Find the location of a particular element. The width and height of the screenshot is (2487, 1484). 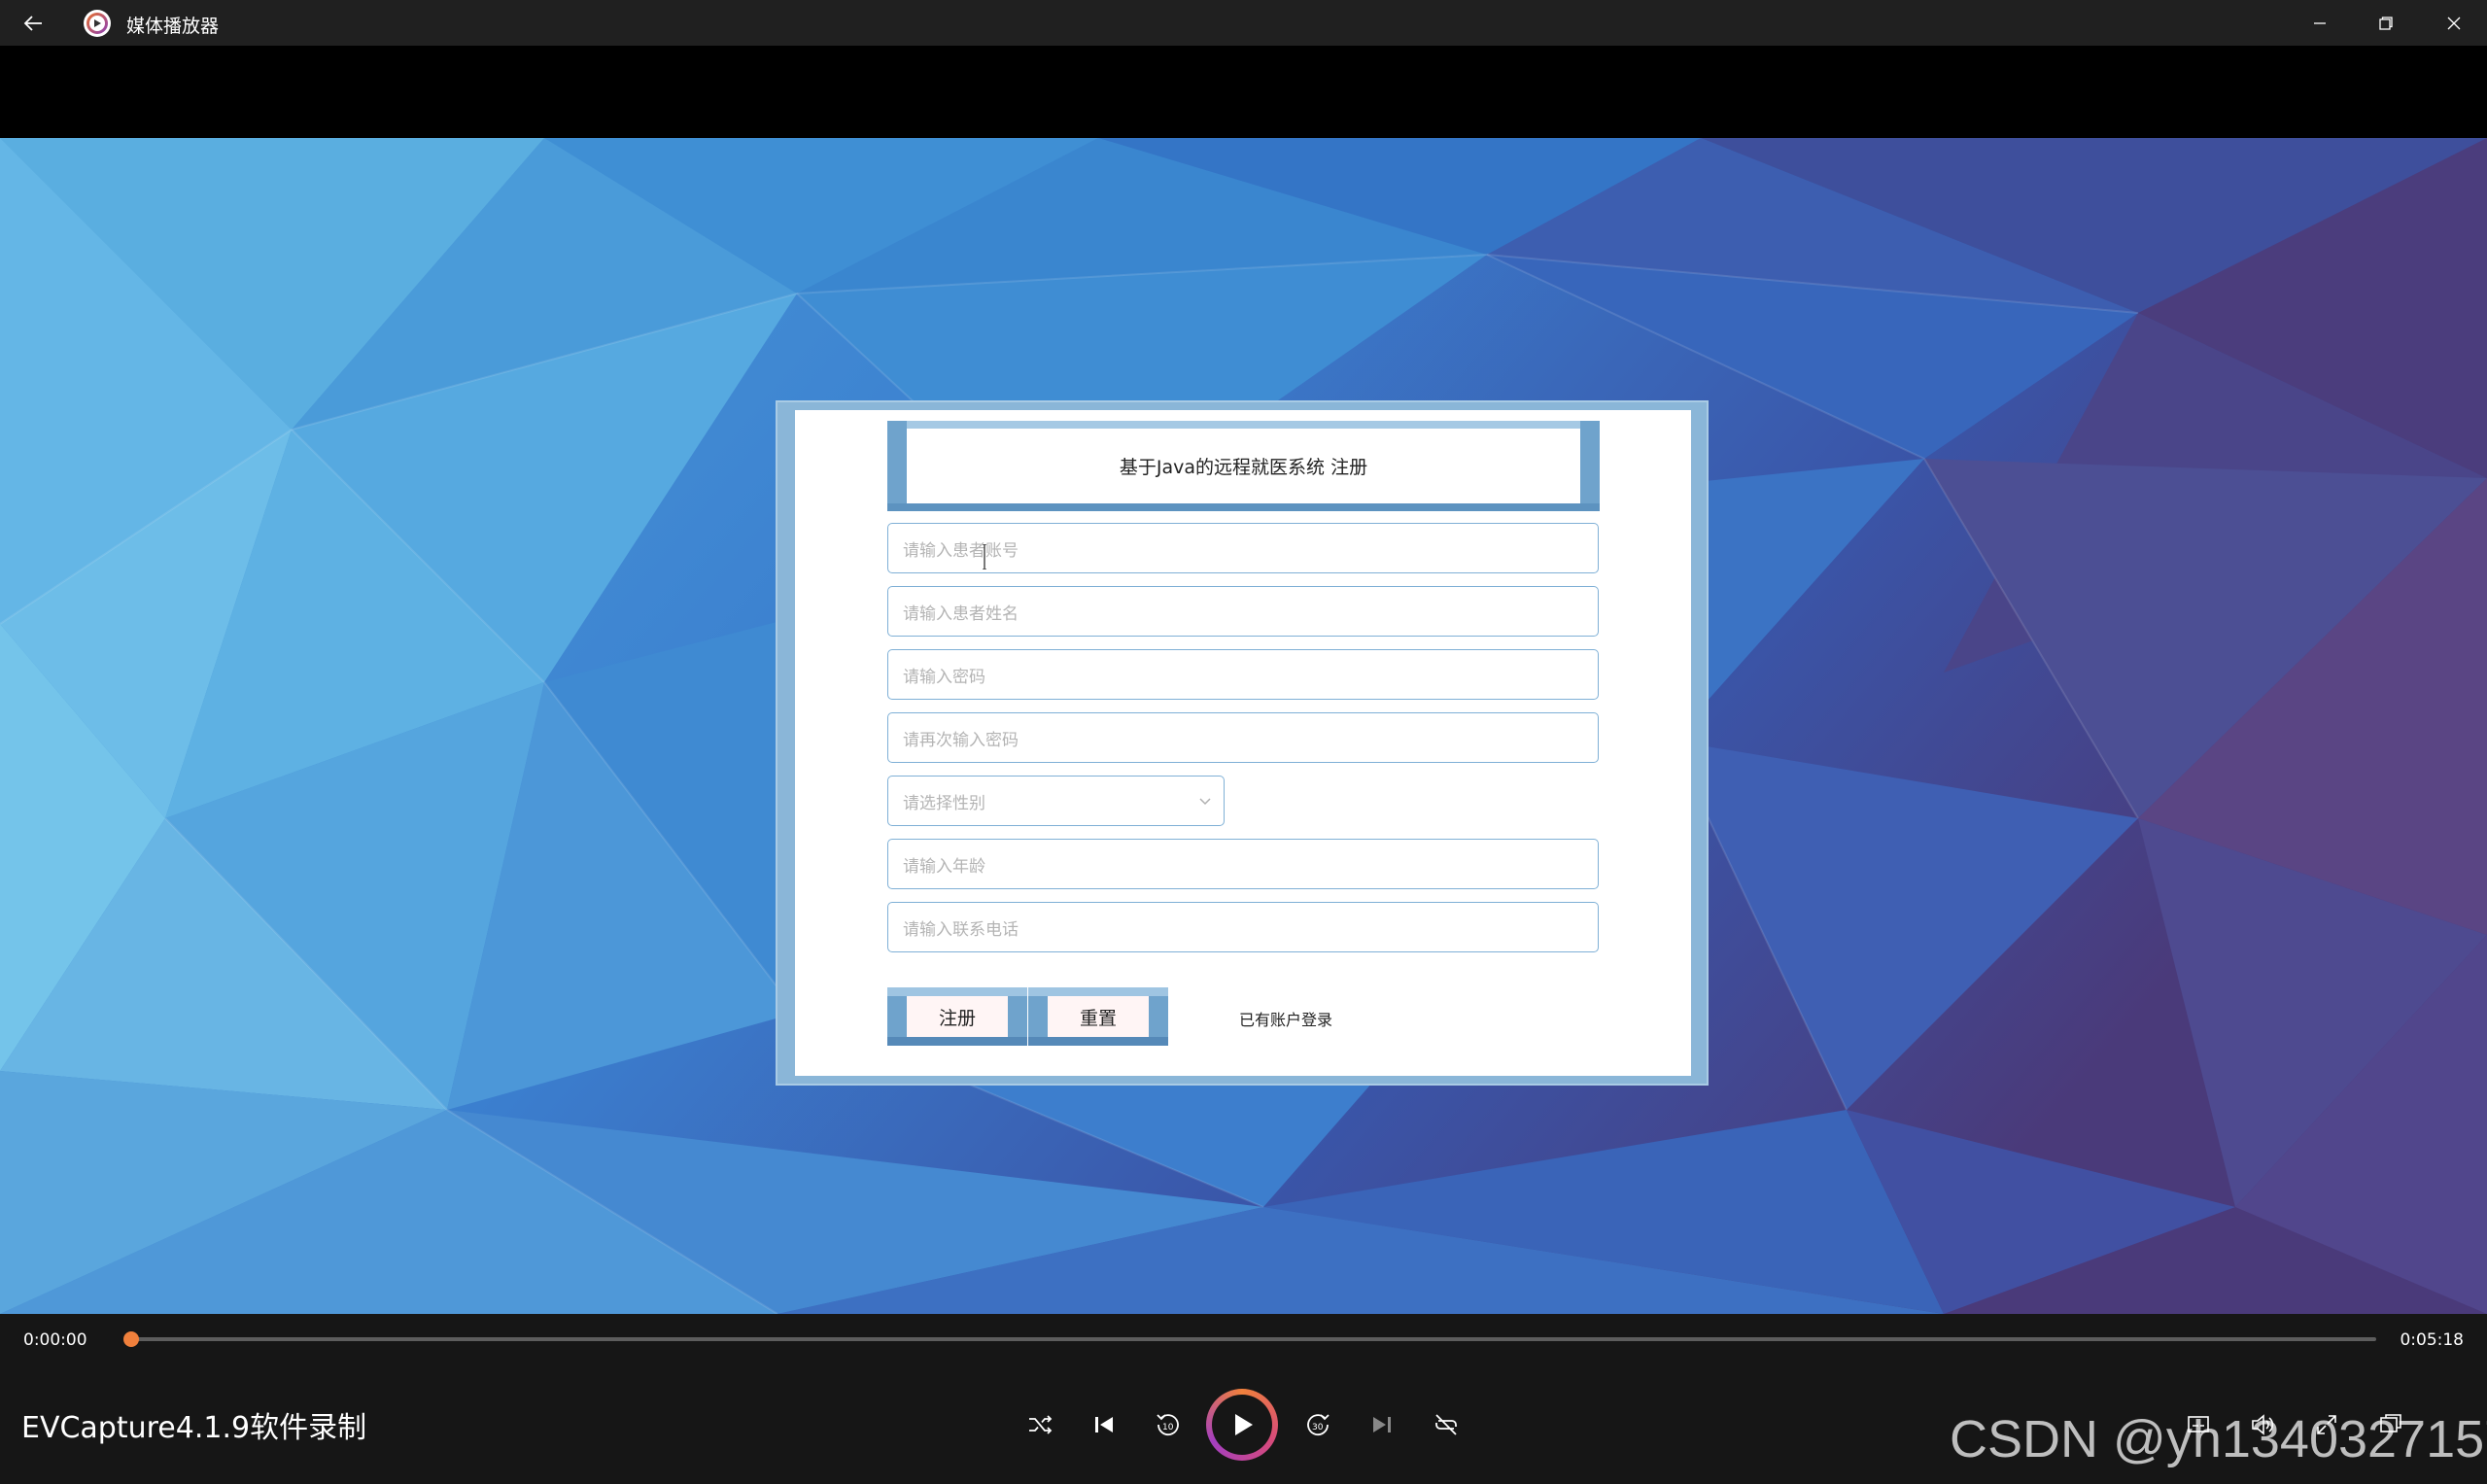

total-time: 0:05:18 is located at coordinates (2432, 1340).